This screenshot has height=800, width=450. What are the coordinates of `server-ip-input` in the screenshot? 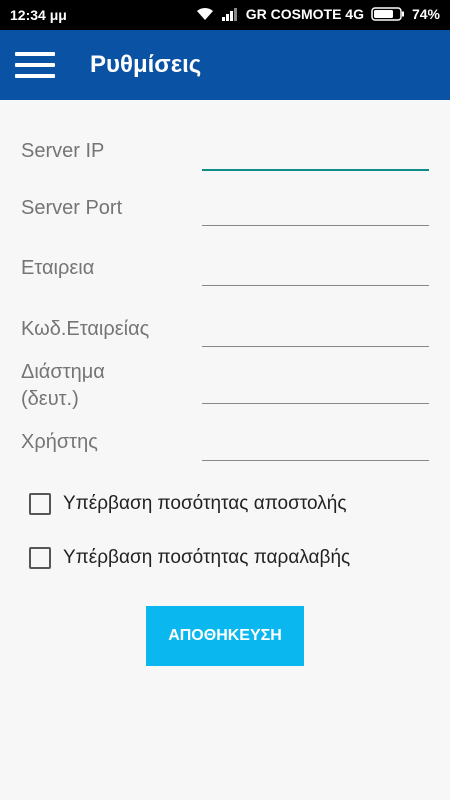 It's located at (315, 154).